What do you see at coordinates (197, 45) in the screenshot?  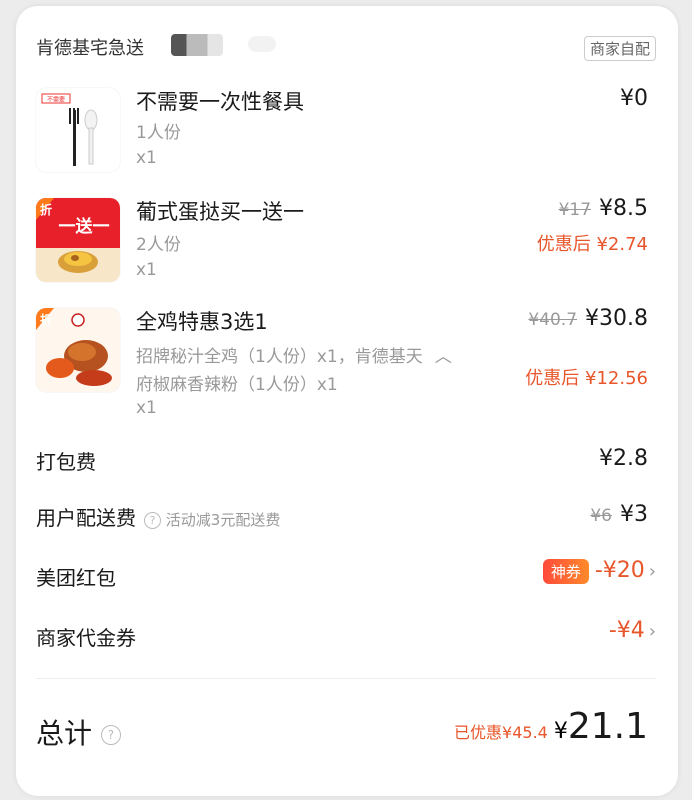 I see `redacted-shop-suffix` at bounding box center [197, 45].